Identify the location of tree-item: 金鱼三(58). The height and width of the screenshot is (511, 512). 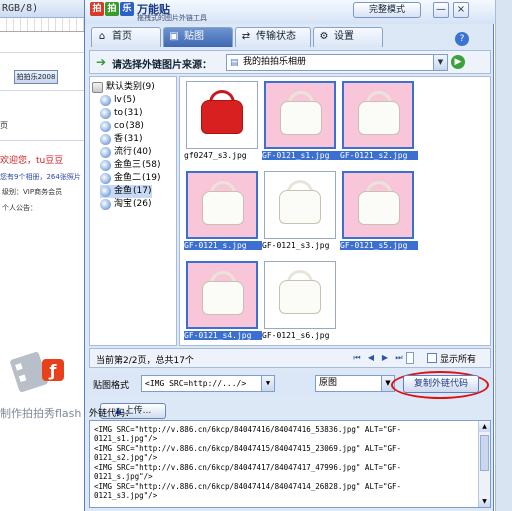
(130, 165).